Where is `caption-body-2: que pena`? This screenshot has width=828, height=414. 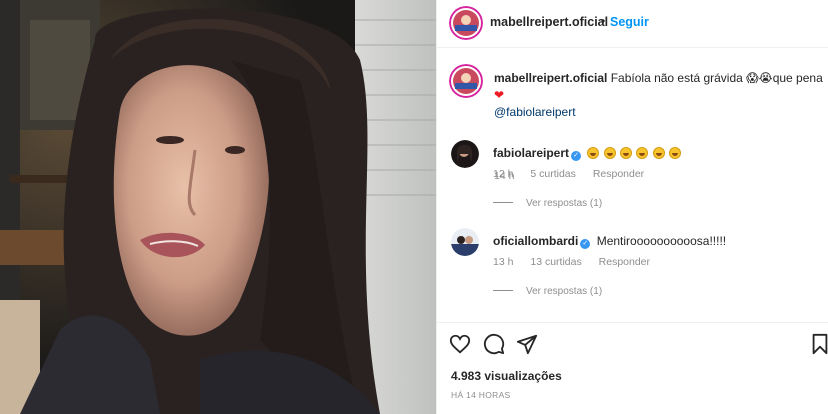
caption-body-2: que pena is located at coordinates (797, 78).